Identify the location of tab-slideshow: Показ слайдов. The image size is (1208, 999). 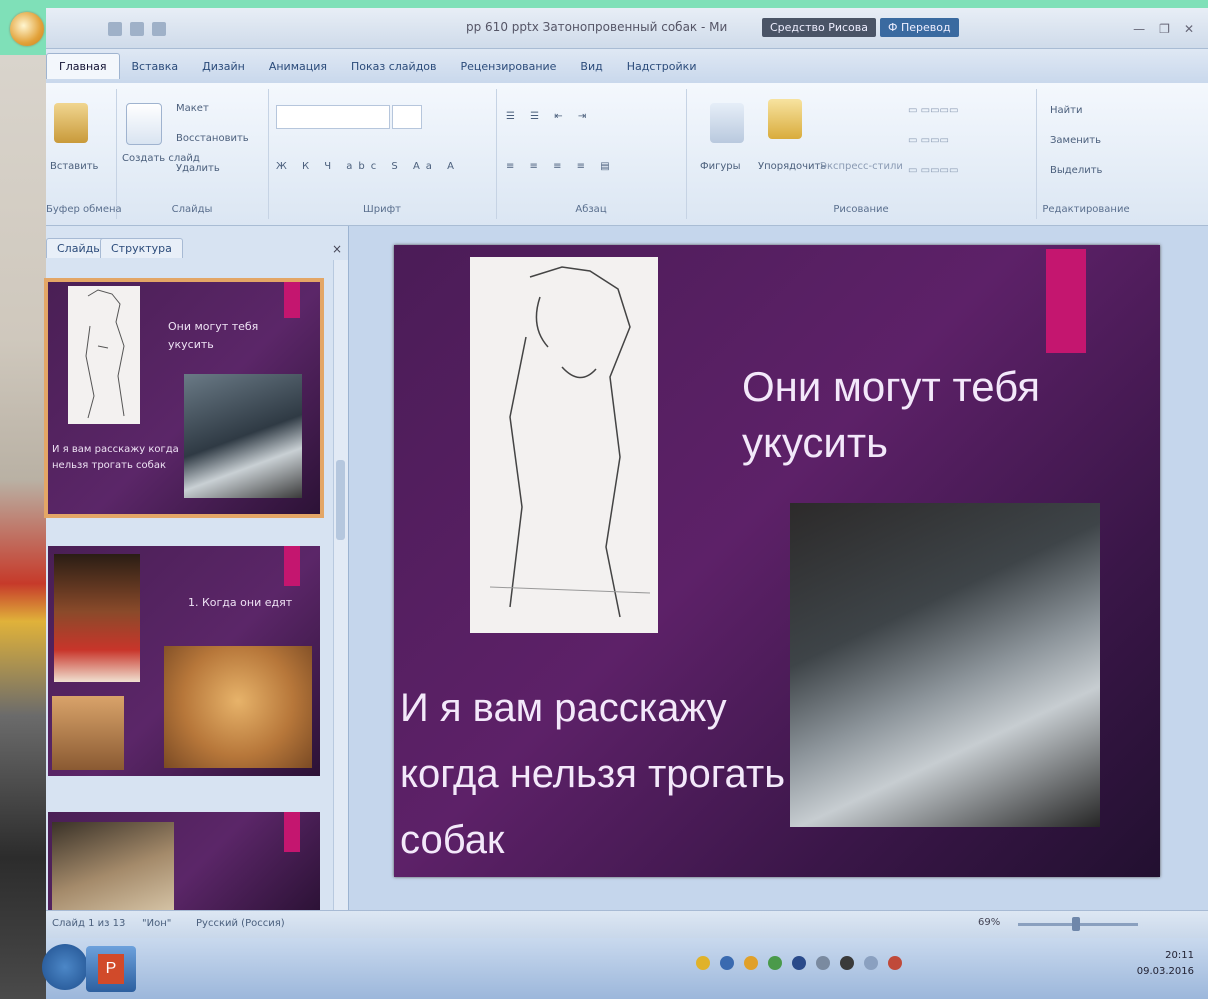
(394, 66).